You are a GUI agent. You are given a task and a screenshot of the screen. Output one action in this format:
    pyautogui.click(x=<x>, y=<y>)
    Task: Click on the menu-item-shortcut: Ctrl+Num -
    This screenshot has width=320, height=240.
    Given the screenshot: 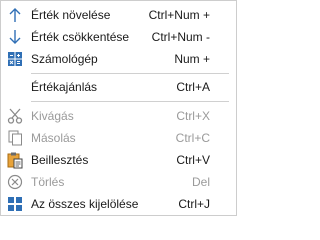 What is the action you would take?
    pyautogui.click(x=180, y=37)
    